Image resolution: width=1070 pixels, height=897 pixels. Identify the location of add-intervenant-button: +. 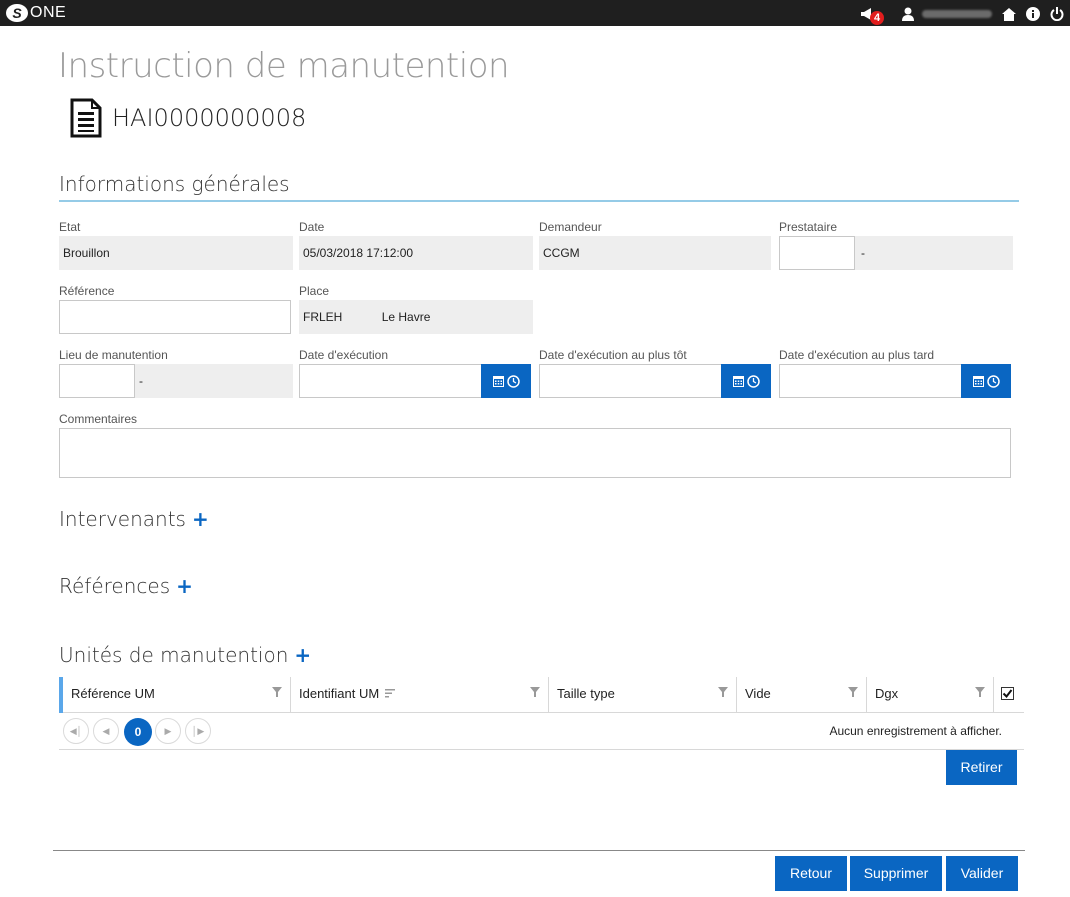
(200, 519).